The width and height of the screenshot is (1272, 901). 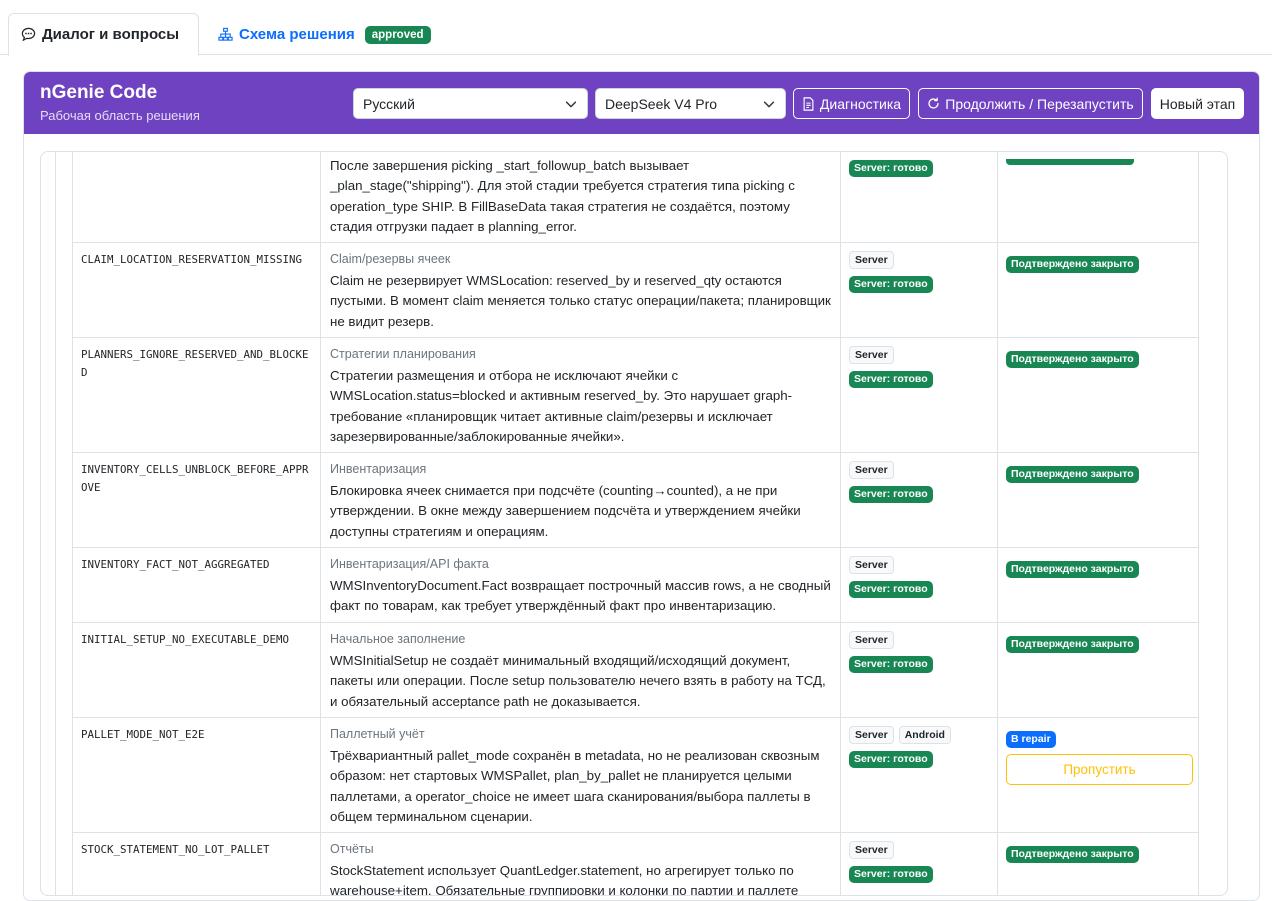 I want to click on issue-category: Начальное заполнение, so click(x=398, y=639).